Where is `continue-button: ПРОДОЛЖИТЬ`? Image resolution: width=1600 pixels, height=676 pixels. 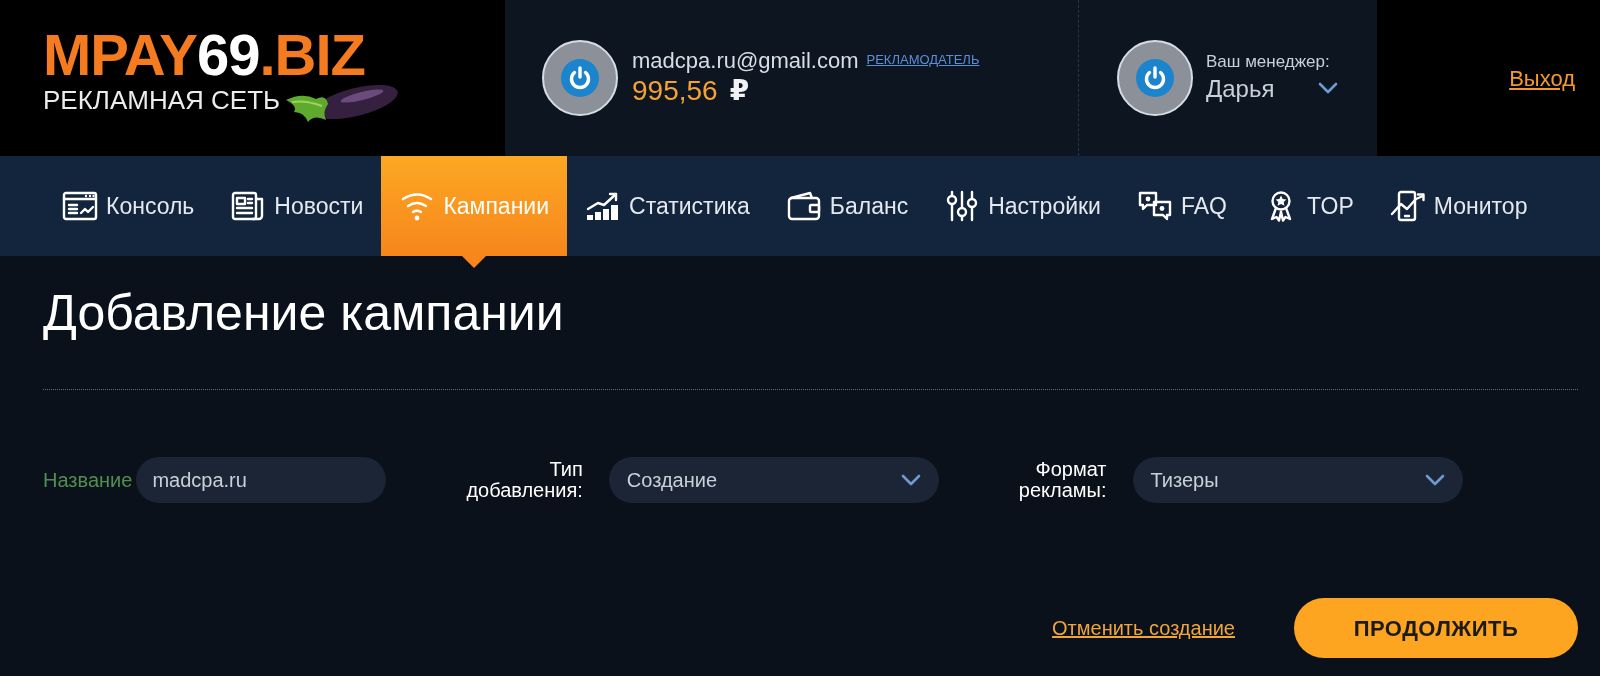
continue-button: ПРОДОЛЖИТЬ is located at coordinates (1436, 628).